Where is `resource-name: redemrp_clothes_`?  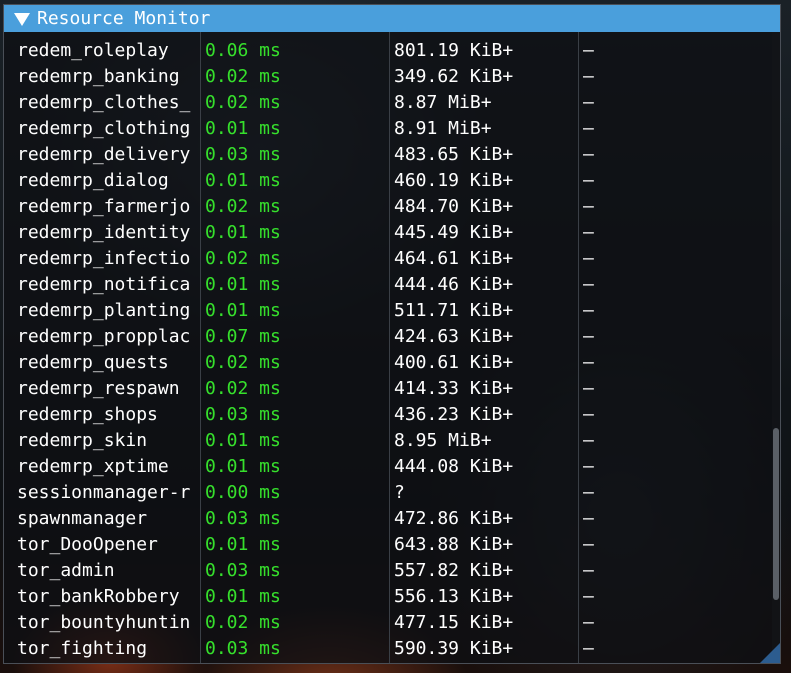 resource-name: redemrp_clothes_ is located at coordinates (104, 102).